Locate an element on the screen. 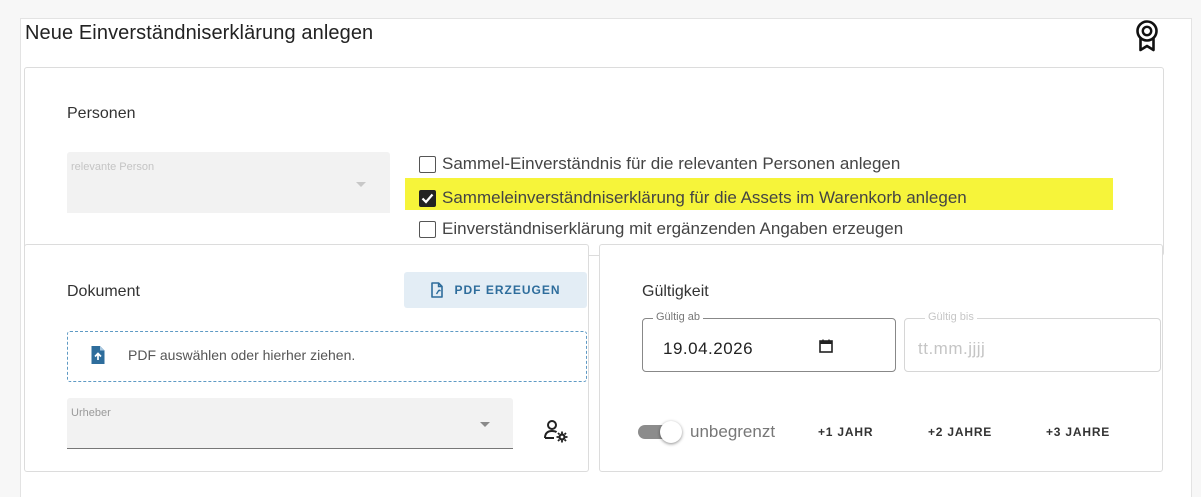 This screenshot has width=1201, height=497. pdf-generate-button: PDF ERZEUGEN is located at coordinates (495, 290).